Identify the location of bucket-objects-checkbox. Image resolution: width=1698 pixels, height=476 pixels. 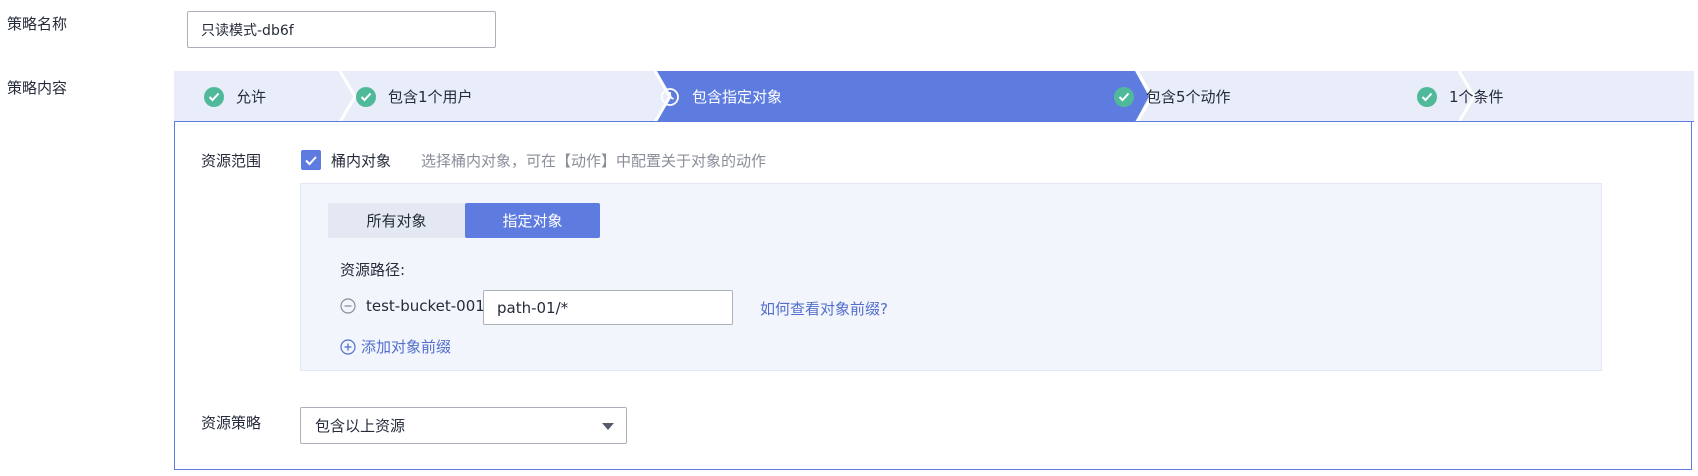
(311, 160).